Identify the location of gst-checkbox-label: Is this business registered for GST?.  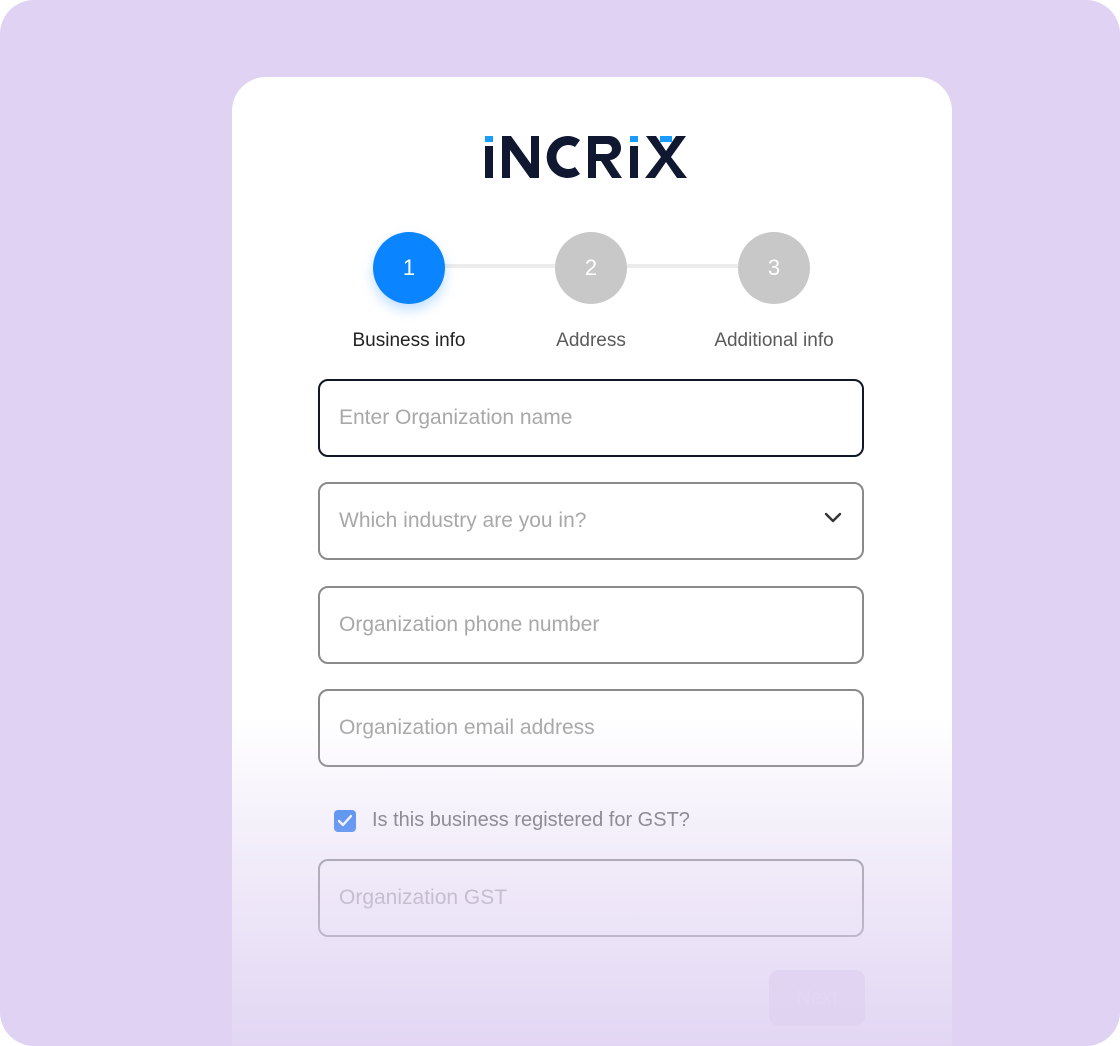
(531, 820).